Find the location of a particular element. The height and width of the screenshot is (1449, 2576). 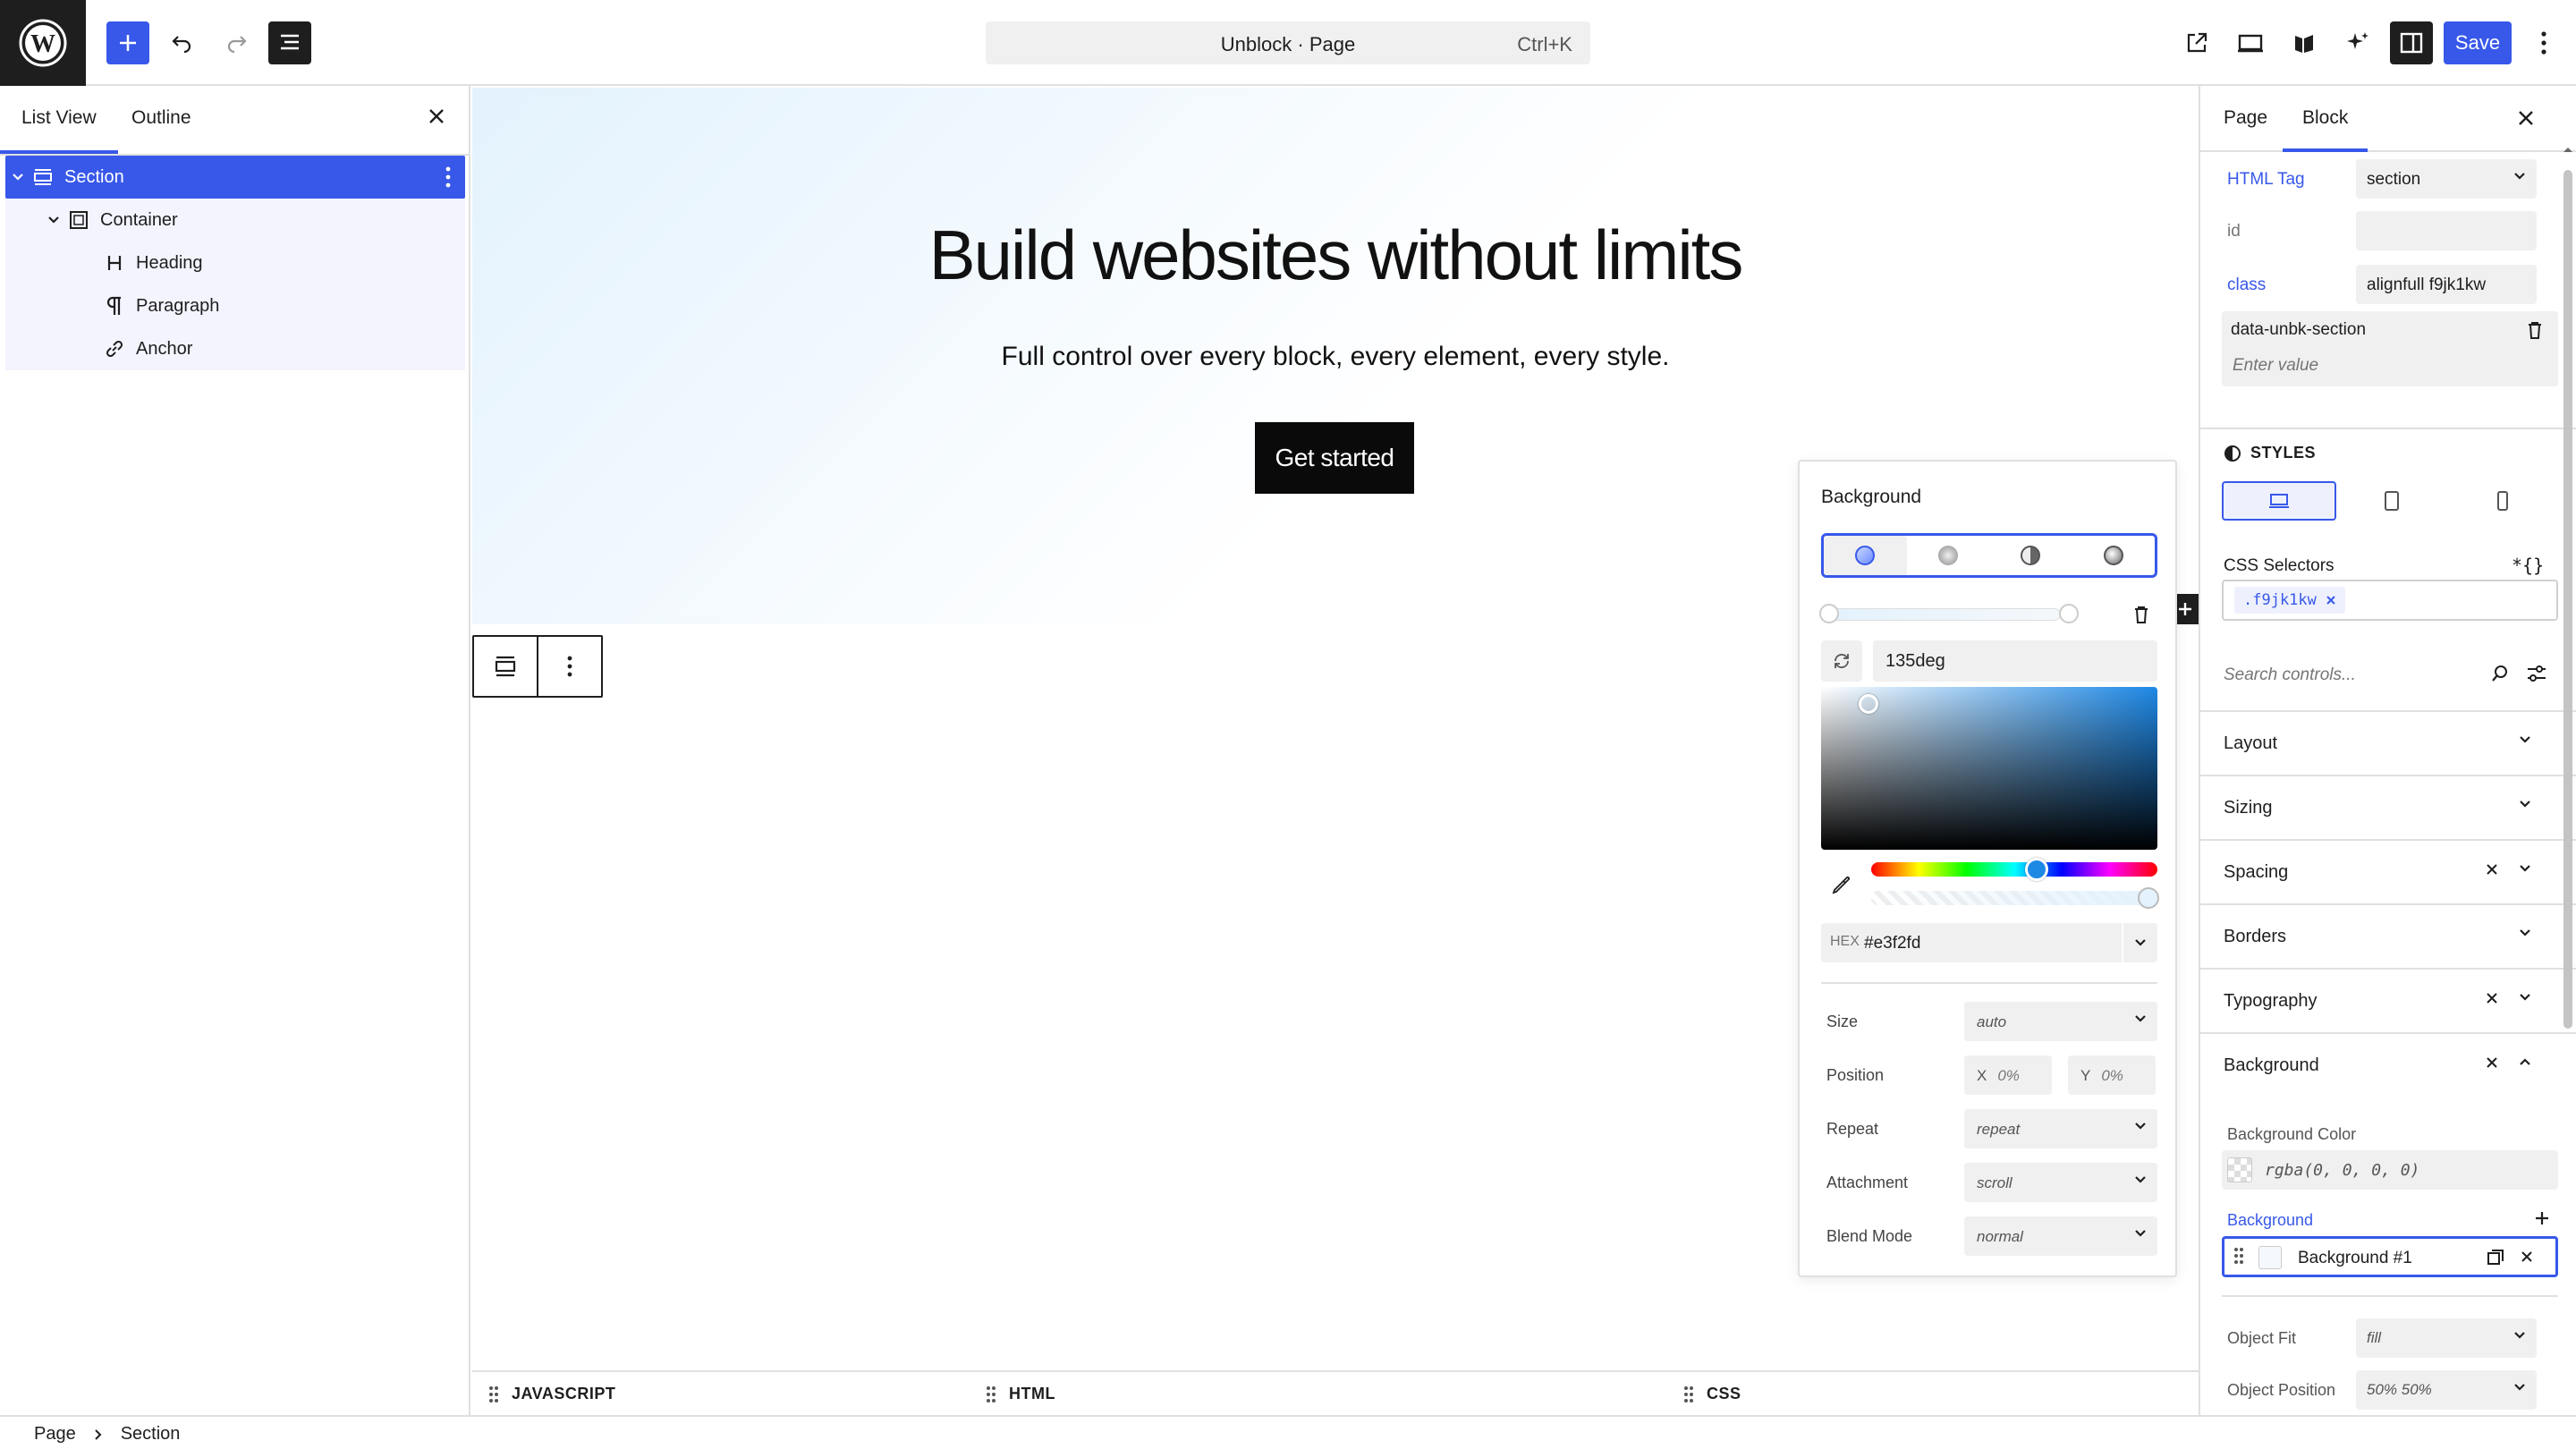

gradient-stop-end is located at coordinates (2069, 613).